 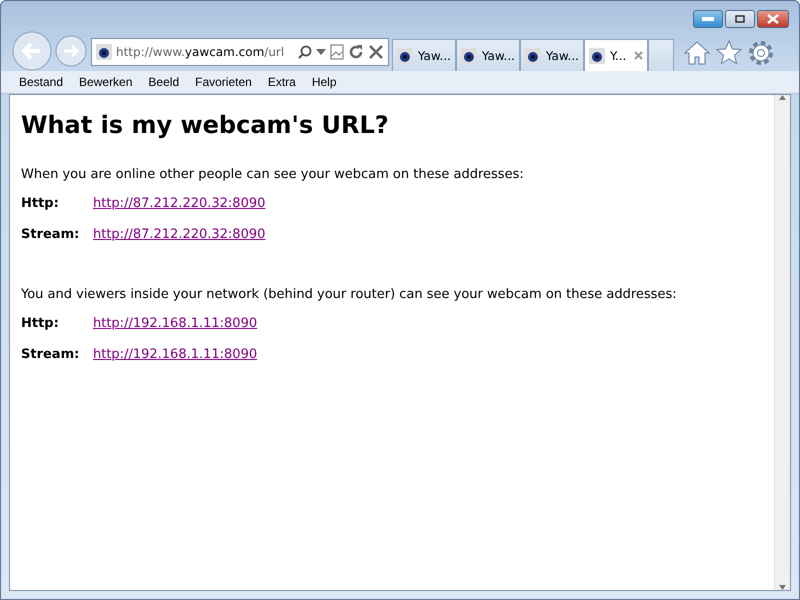 What do you see at coordinates (71, 51) in the screenshot?
I see `forward-button` at bounding box center [71, 51].